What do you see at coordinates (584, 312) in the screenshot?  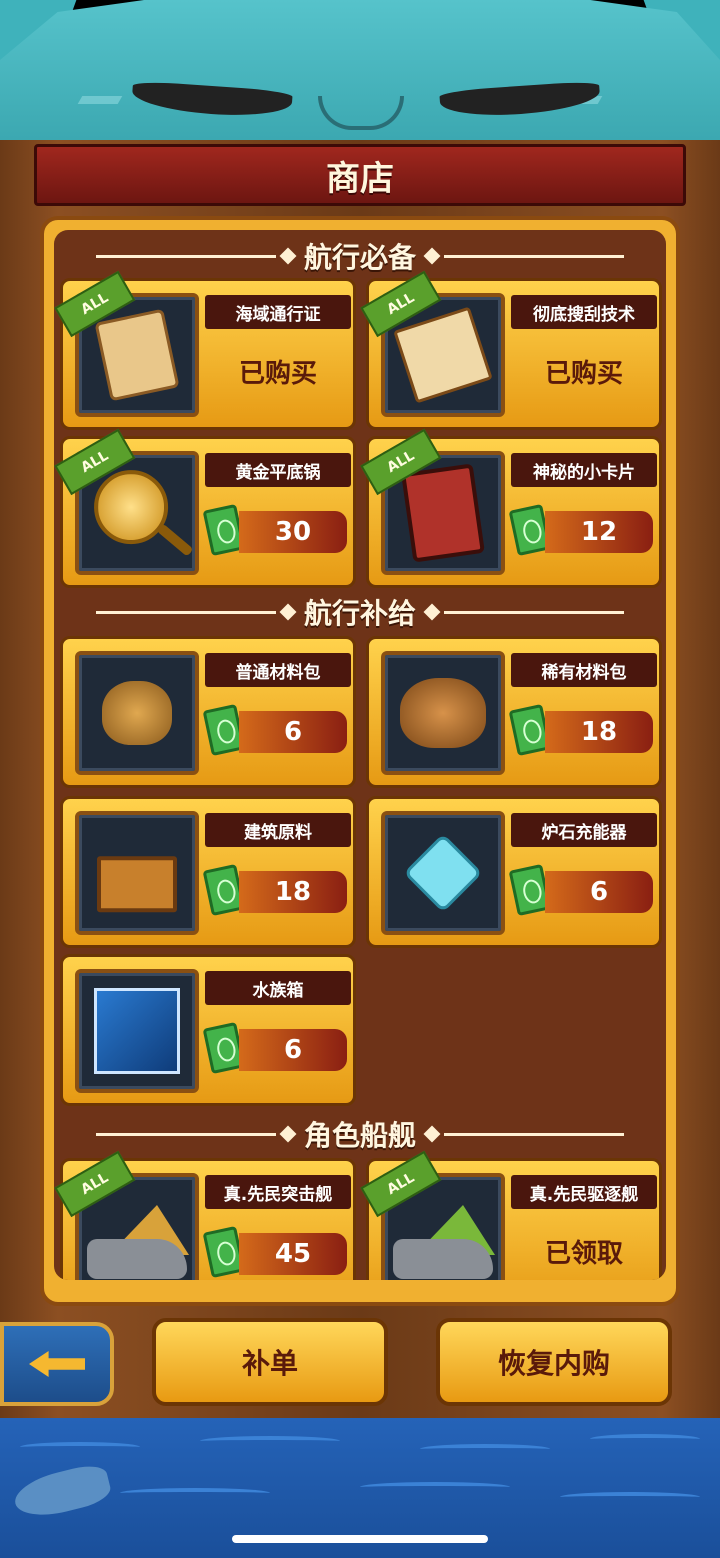 I see `item-name: 彻底搜刮技术` at bounding box center [584, 312].